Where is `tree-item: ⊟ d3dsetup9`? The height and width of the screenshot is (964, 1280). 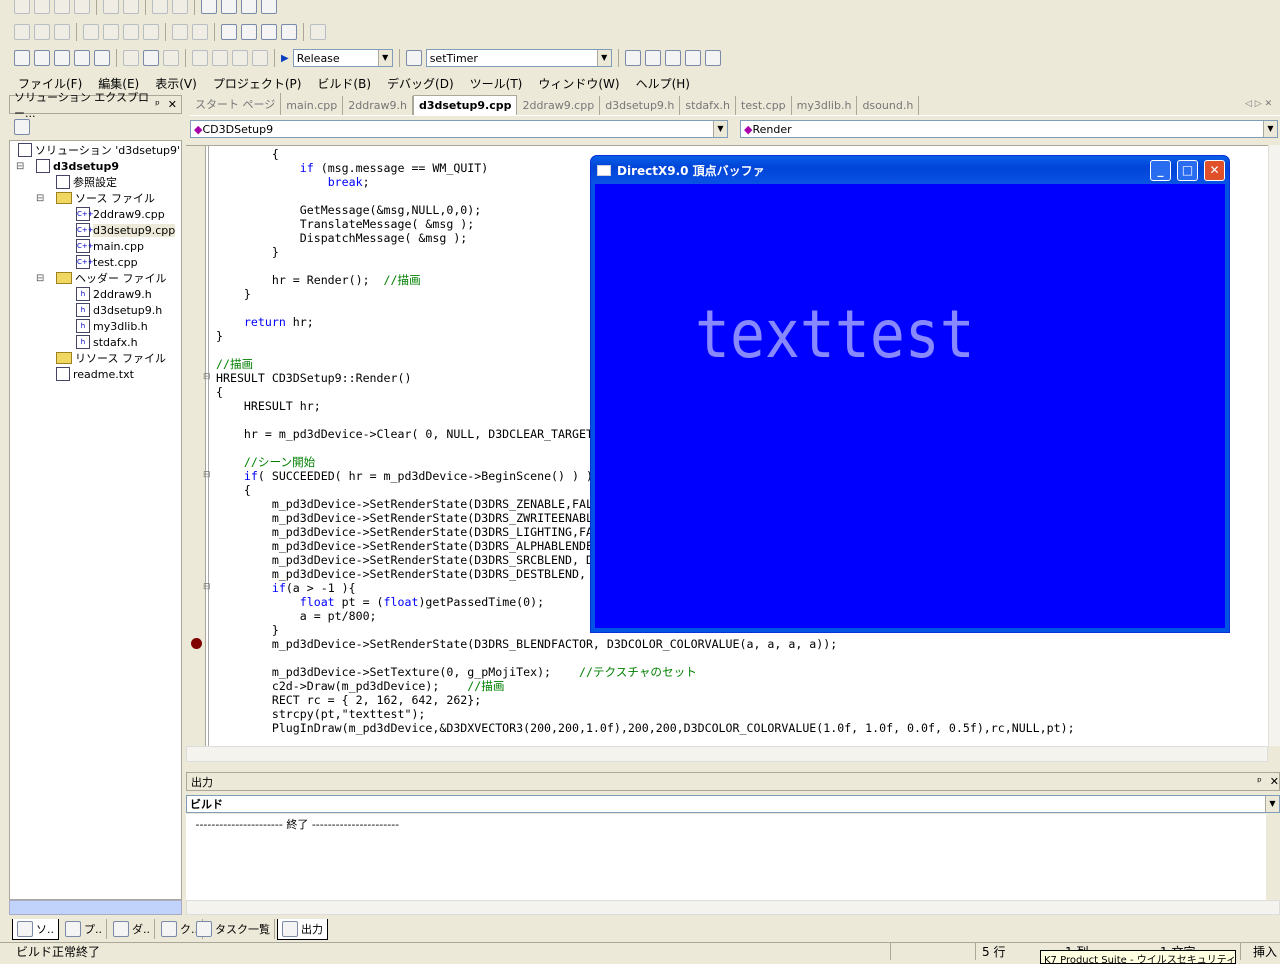
tree-item: ⊟ d3dsetup9 is located at coordinates (67, 166).